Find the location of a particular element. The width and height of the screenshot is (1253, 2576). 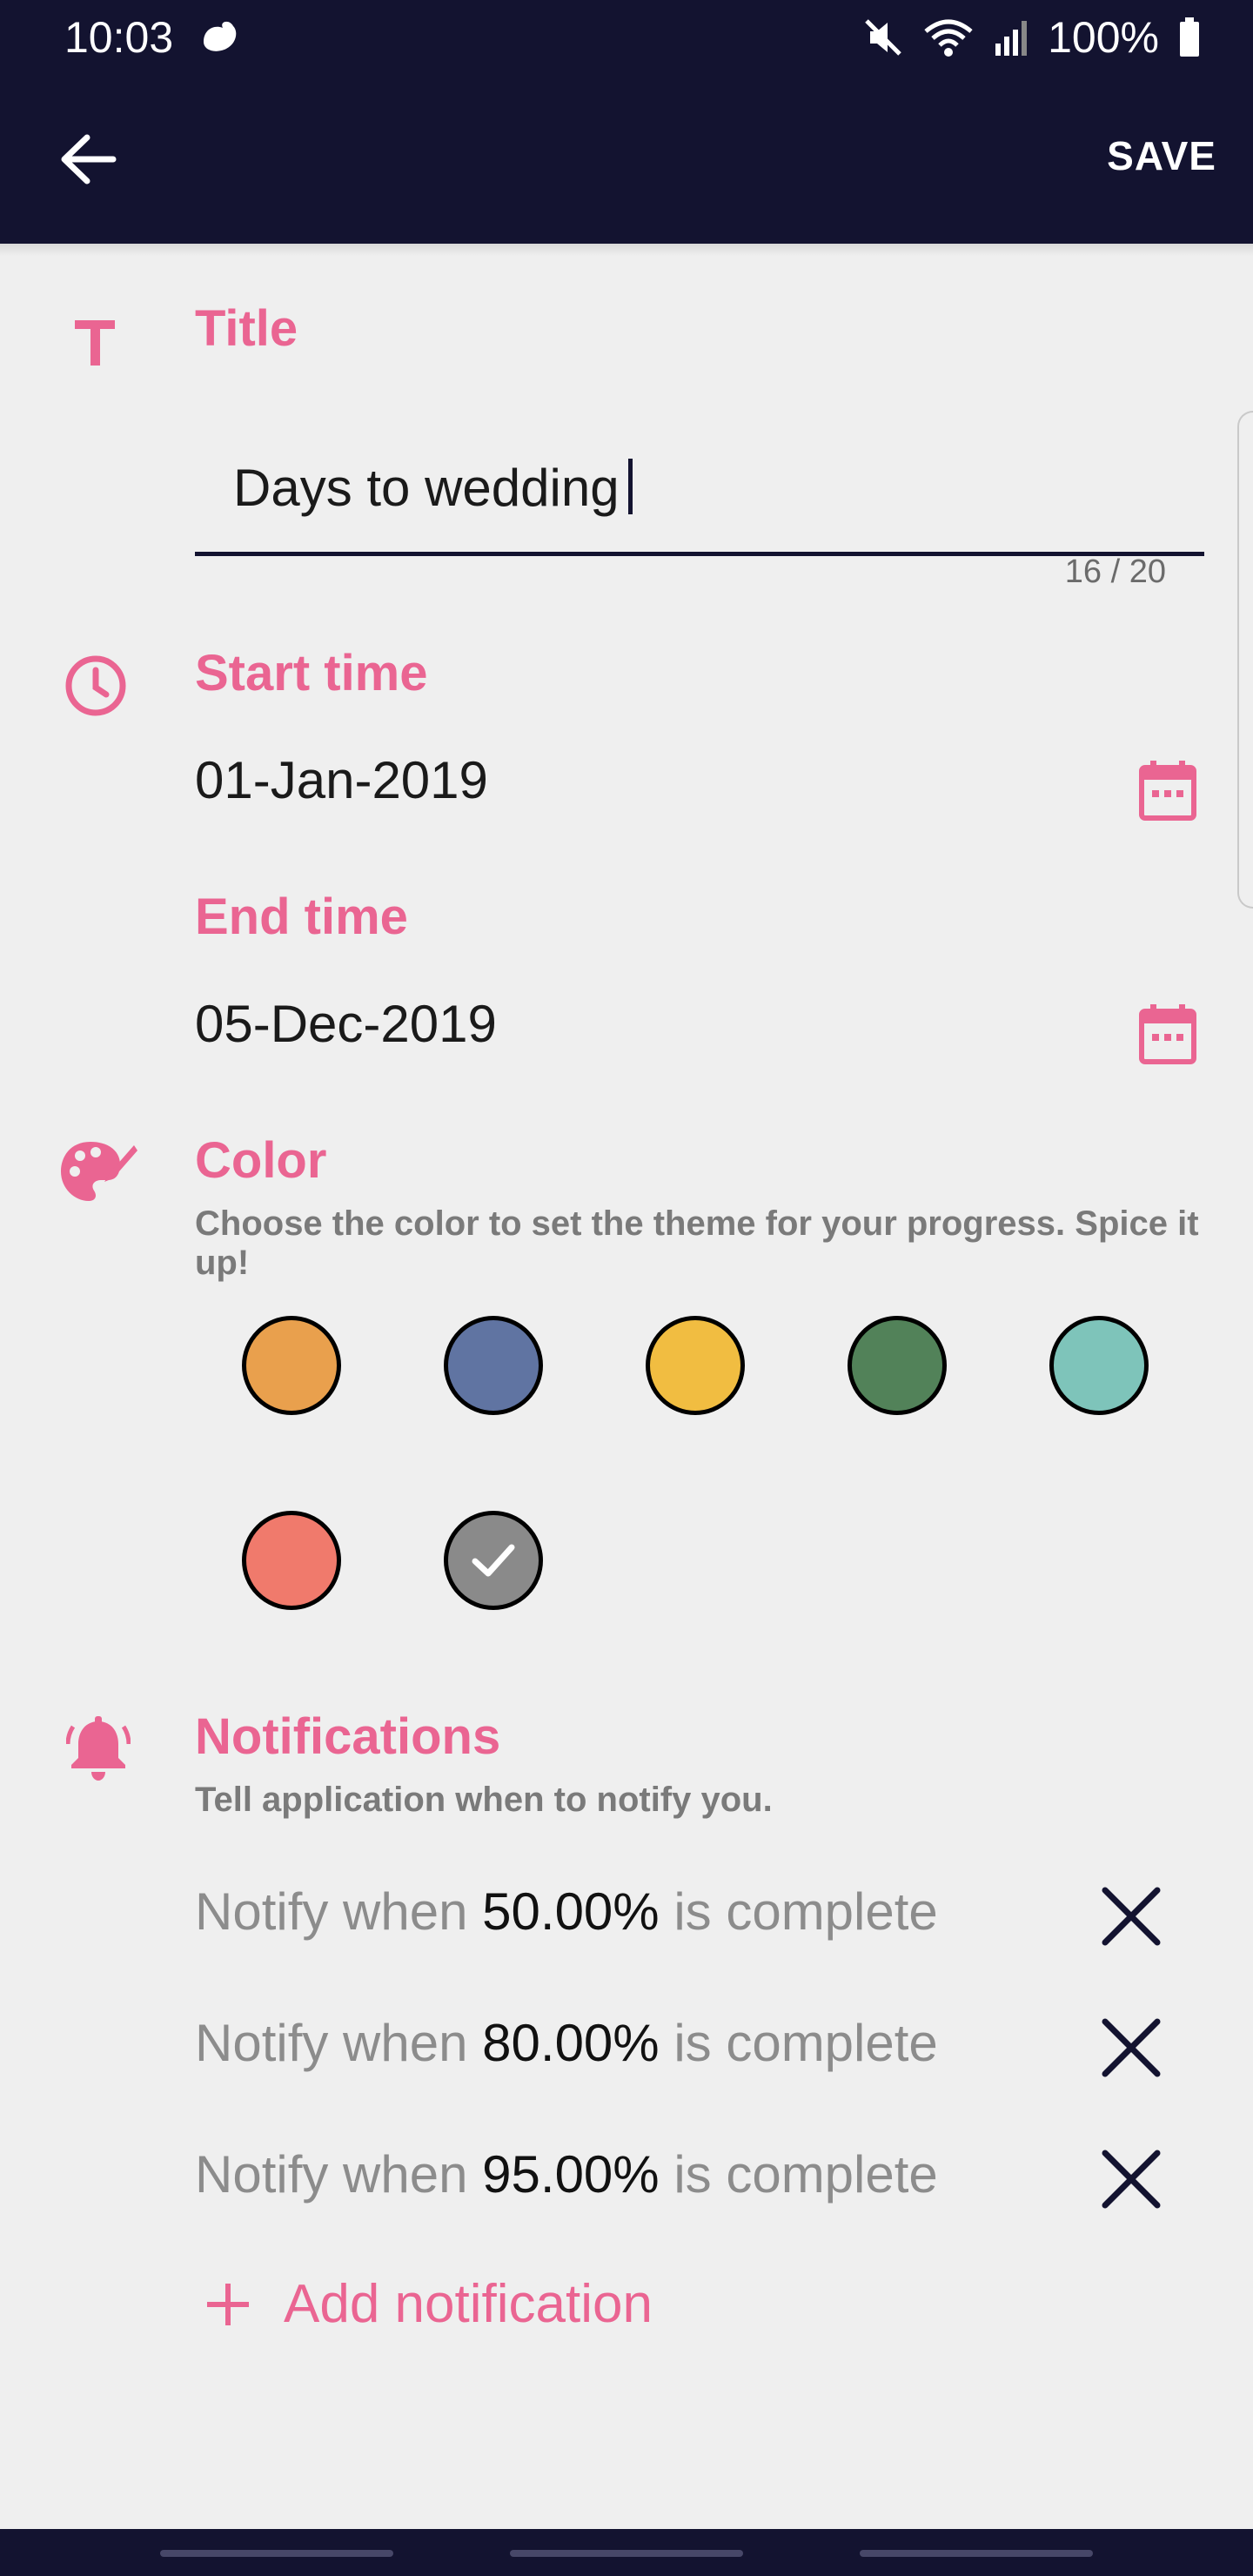

signal-icon is located at coordinates (1011, 38).